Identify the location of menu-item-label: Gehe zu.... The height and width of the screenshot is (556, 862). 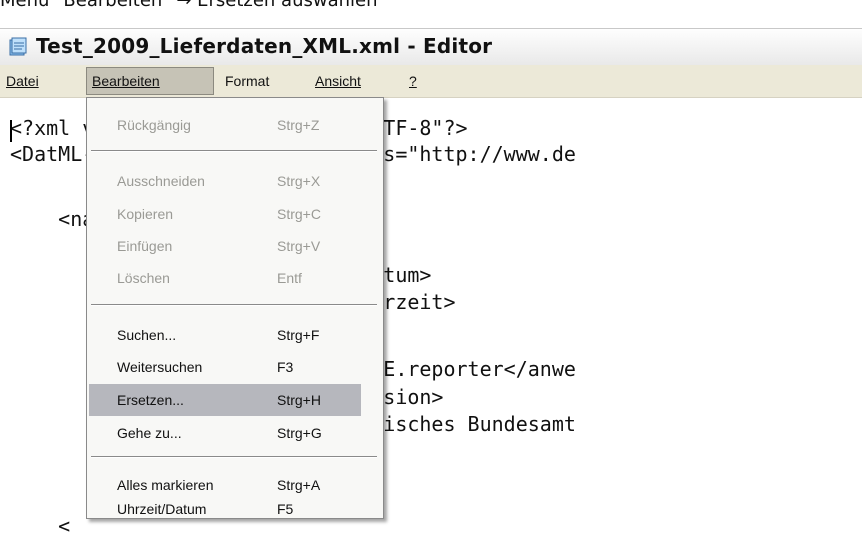
(149, 433).